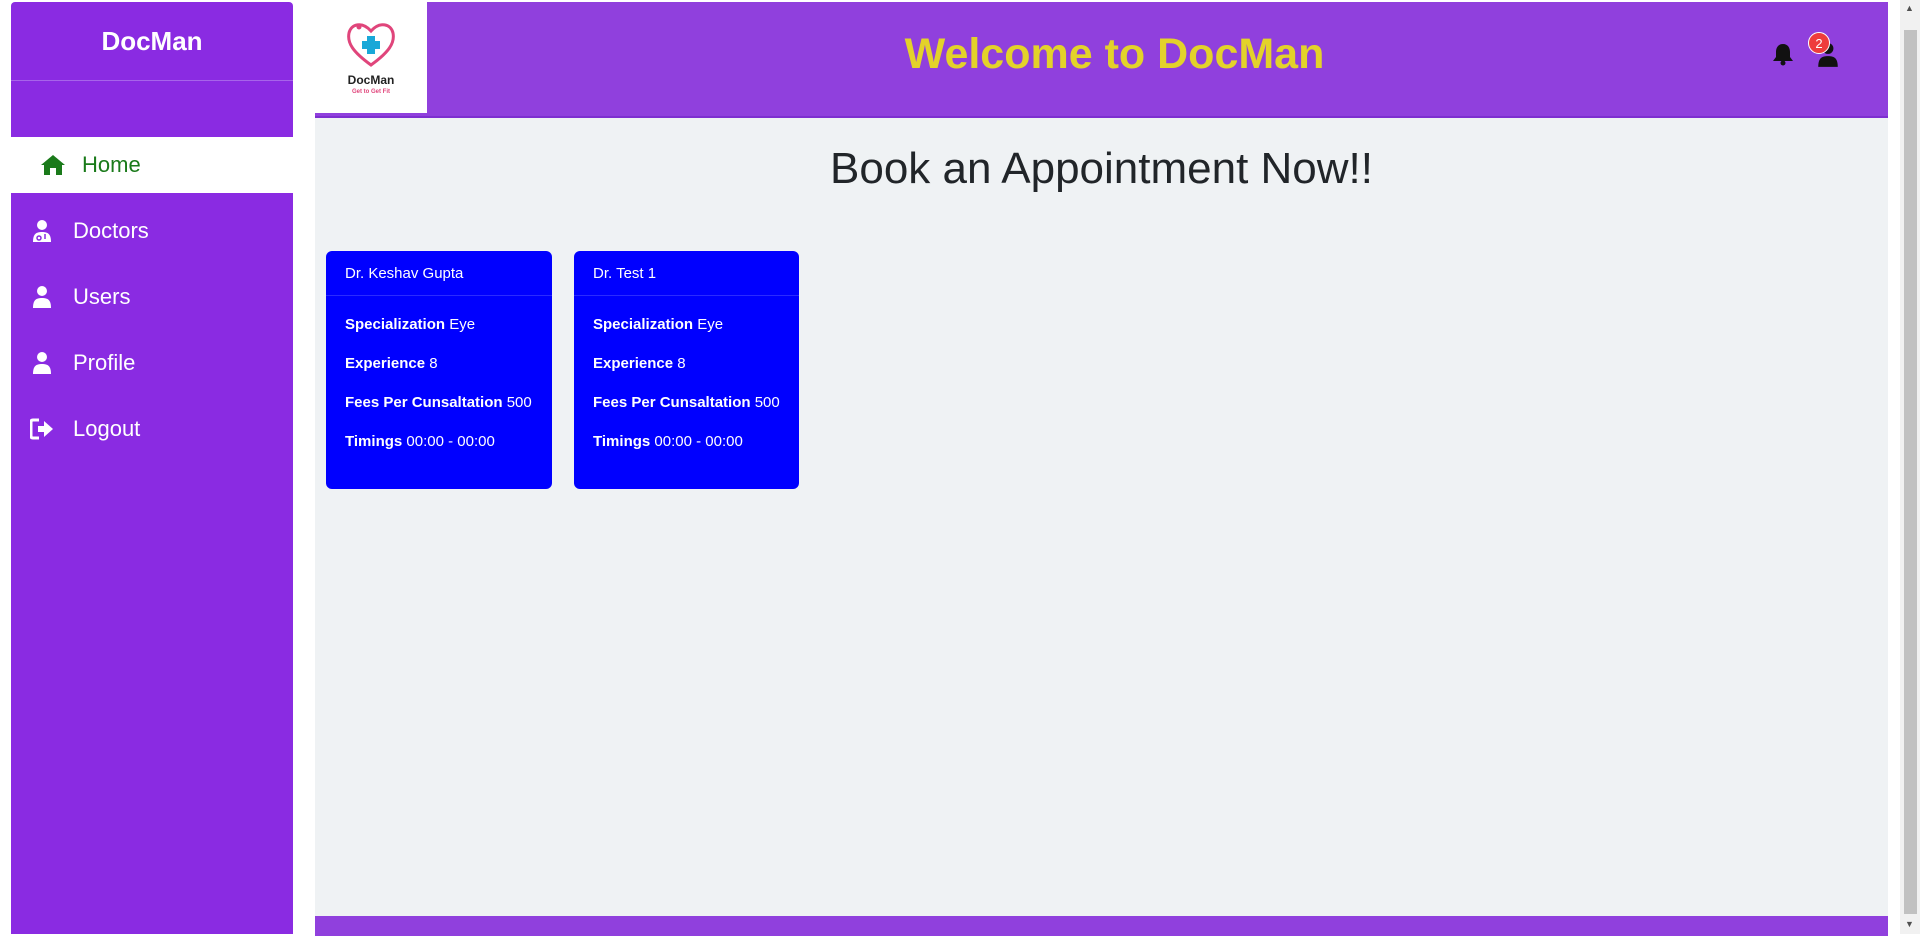 This screenshot has width=1920, height=936. I want to click on logout-icon, so click(42, 429).